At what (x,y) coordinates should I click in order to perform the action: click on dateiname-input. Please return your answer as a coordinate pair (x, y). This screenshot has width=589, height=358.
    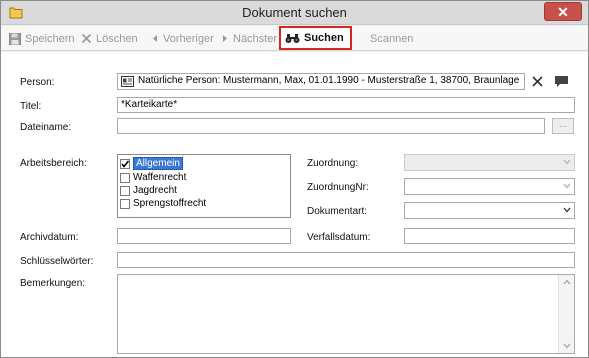
    Looking at the image, I should click on (331, 126).